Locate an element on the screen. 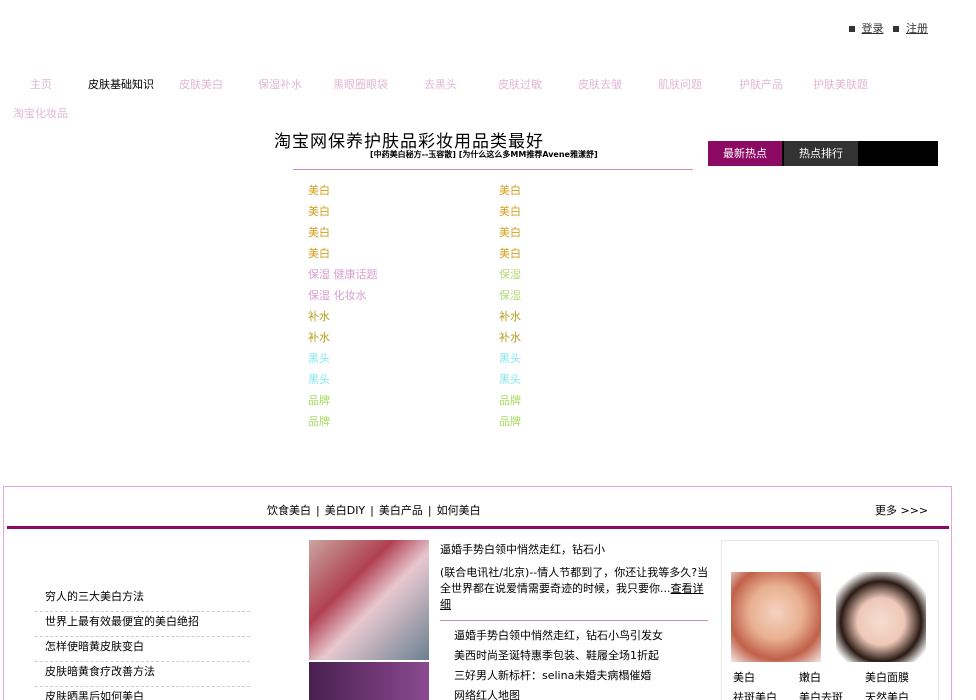  news-headline: 逼婚手势白领中悄然走红，钻石小 is located at coordinates (522, 549).